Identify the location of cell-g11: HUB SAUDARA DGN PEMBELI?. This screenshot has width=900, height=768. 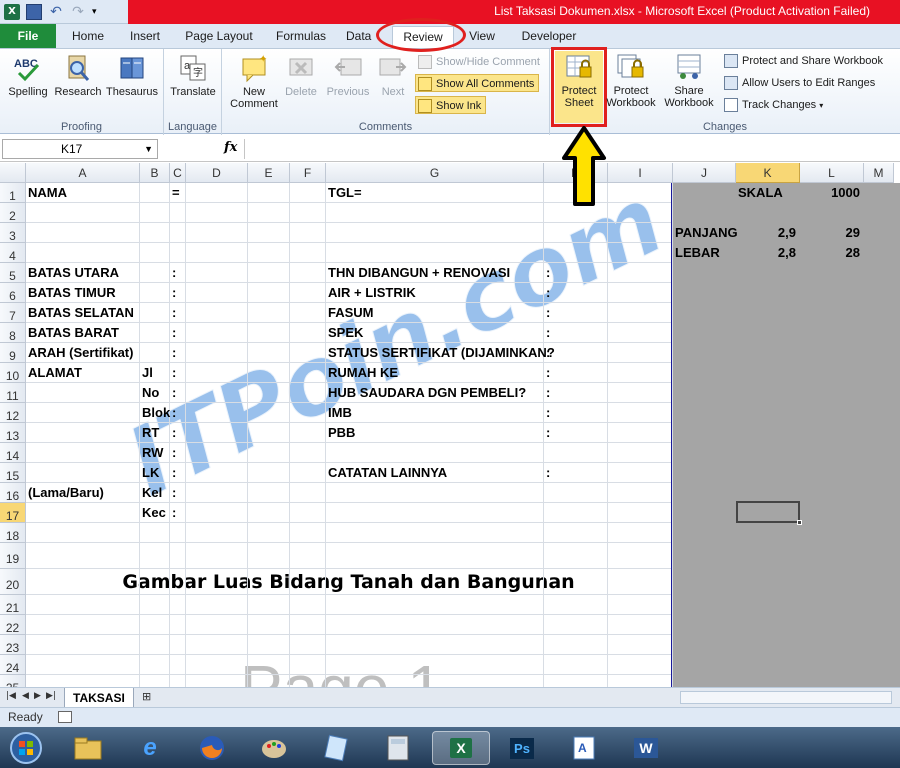
(426, 393).